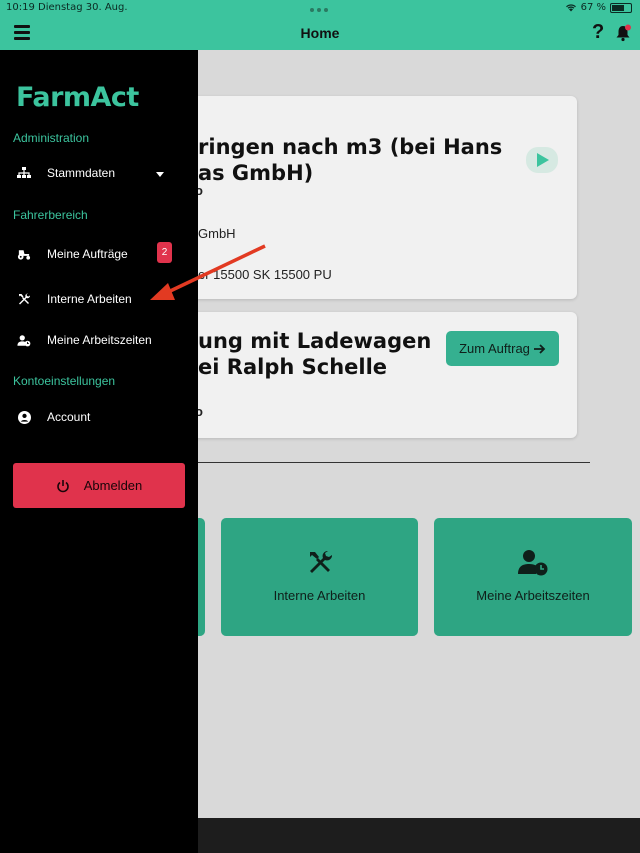 The width and height of the screenshot is (640, 853). I want to click on top-bar: 10:19 Dienstag 30. Aug. 67 % Home ?, so click(320, 25).